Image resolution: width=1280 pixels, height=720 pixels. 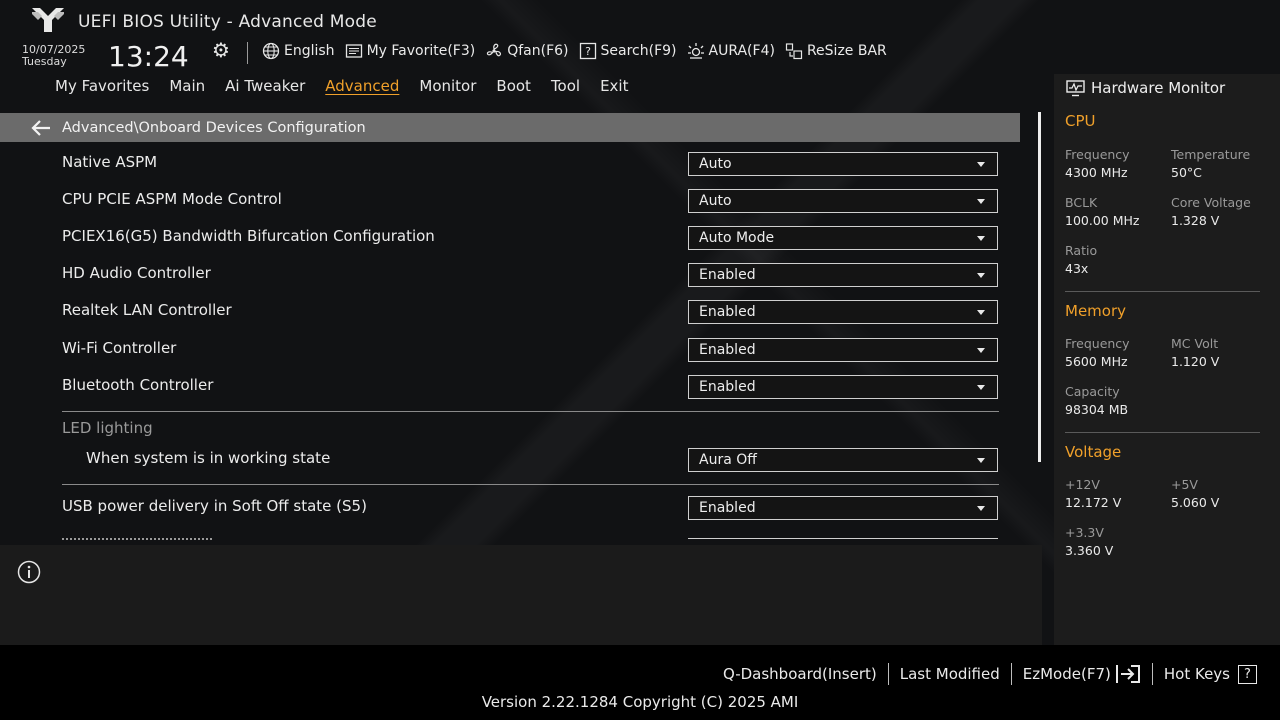 I want to click on globe-icon, so click(x=271, y=51).